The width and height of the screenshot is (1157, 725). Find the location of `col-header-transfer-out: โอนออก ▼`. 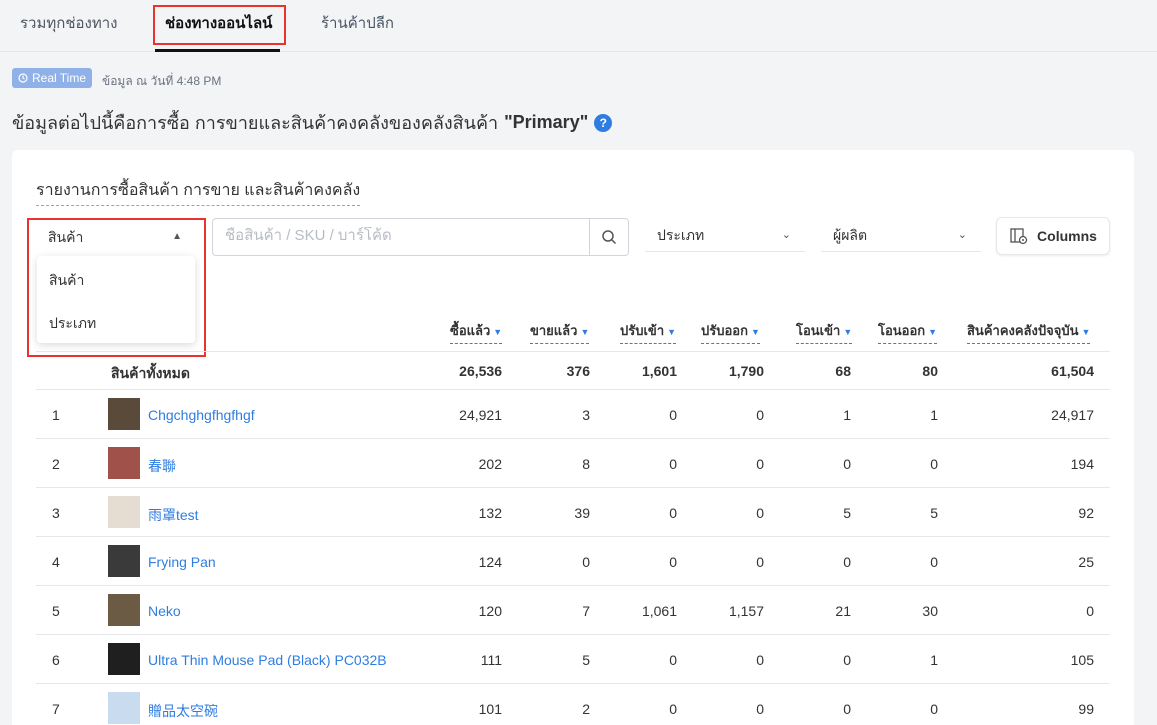

col-header-transfer-out: โอนออก ▼ is located at coordinates (908, 332).